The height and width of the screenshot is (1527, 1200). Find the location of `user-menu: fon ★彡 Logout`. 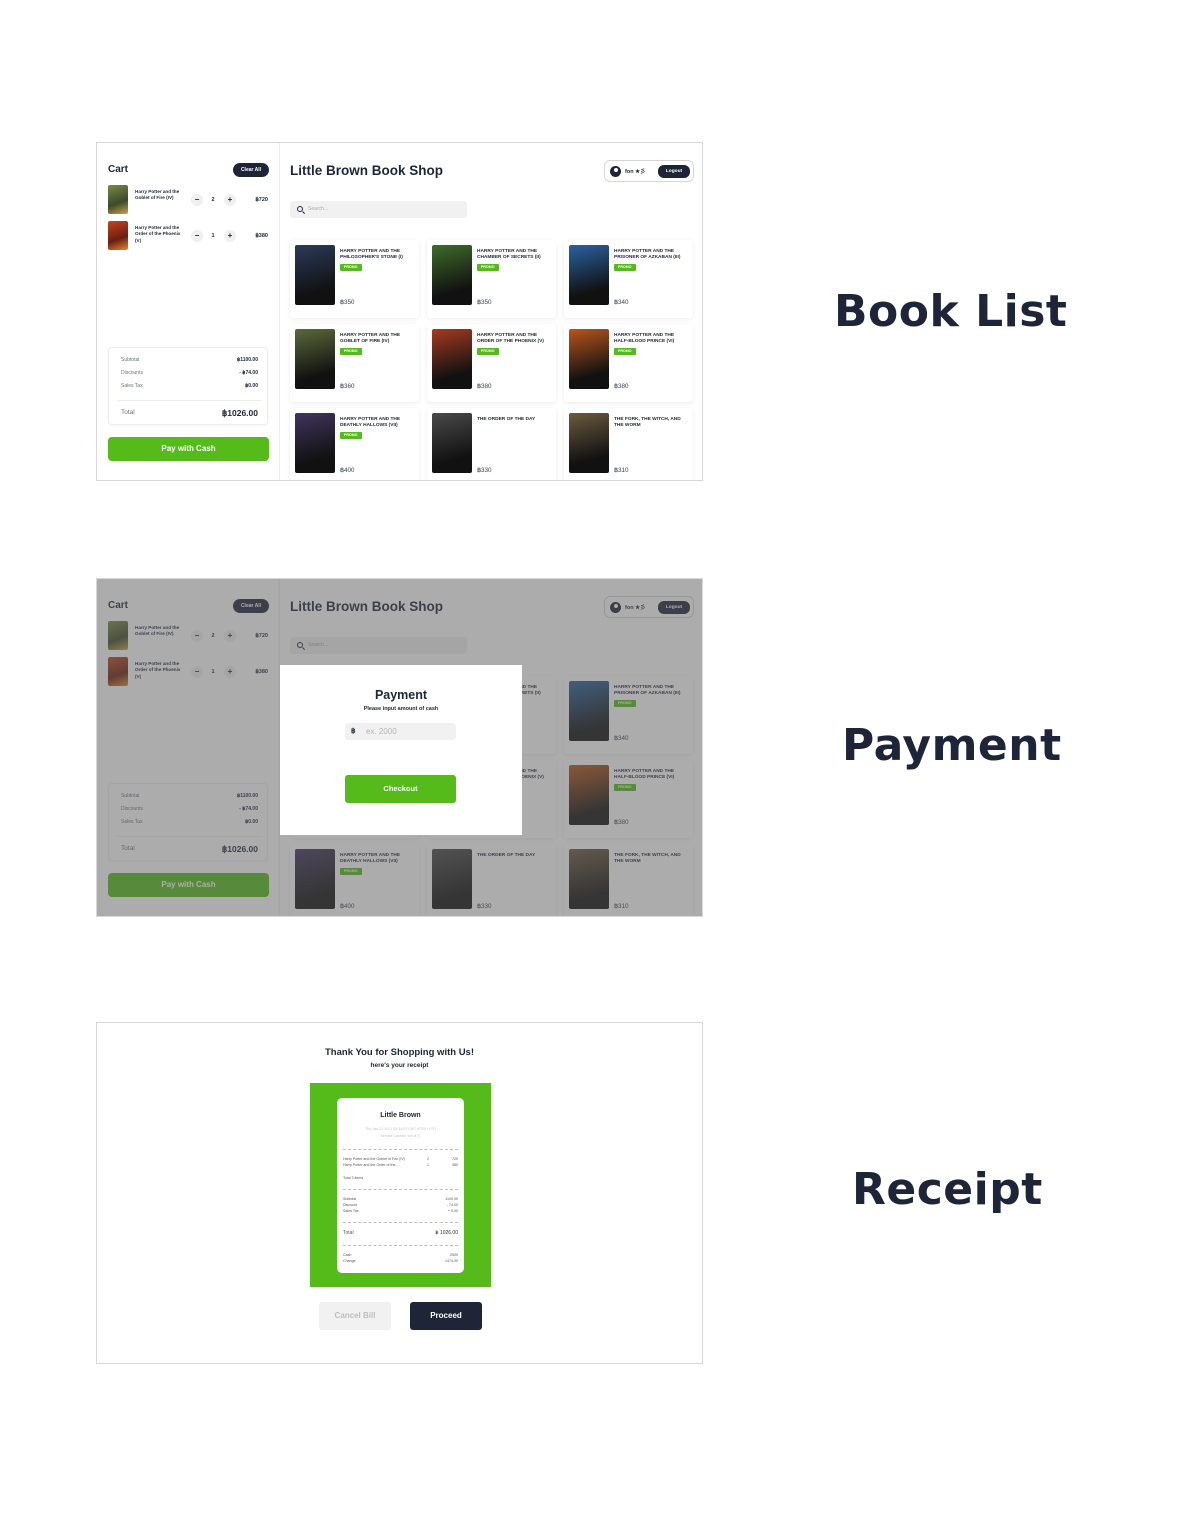

user-menu: fon ★彡 Logout is located at coordinates (649, 171).